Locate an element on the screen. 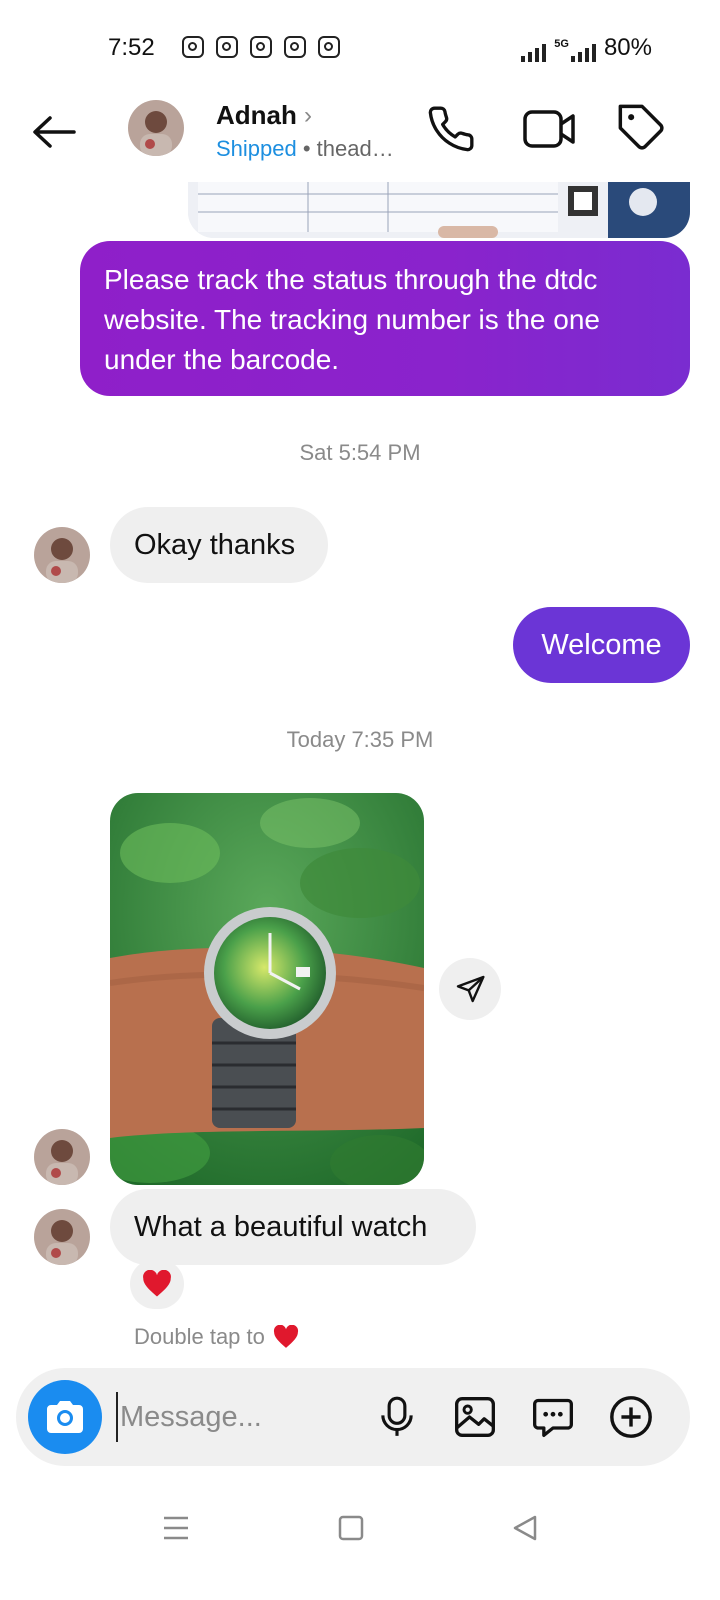  share-button is located at coordinates (470, 989).